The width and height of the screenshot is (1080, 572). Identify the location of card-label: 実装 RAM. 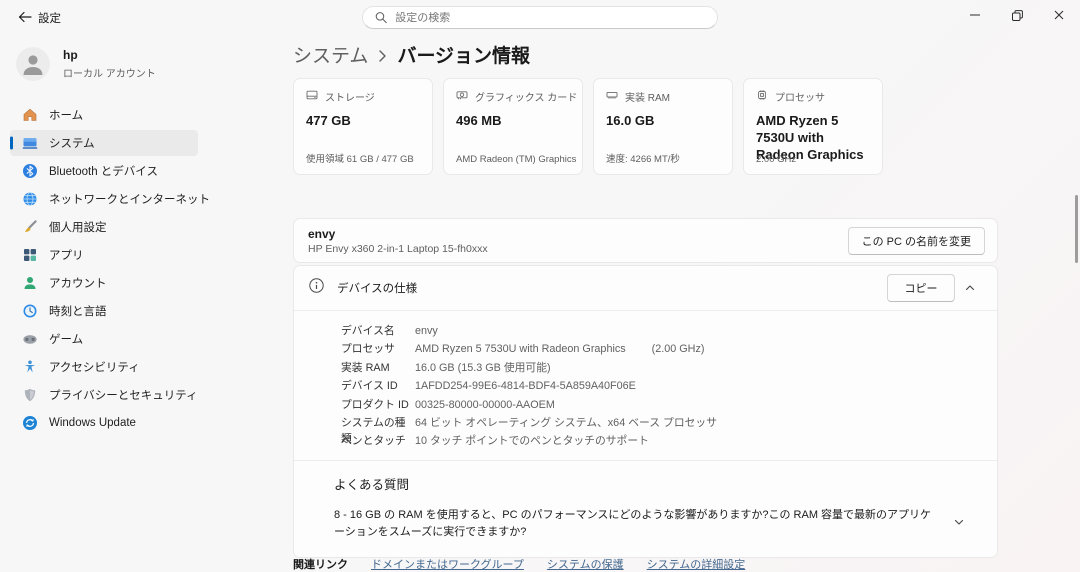
(647, 98).